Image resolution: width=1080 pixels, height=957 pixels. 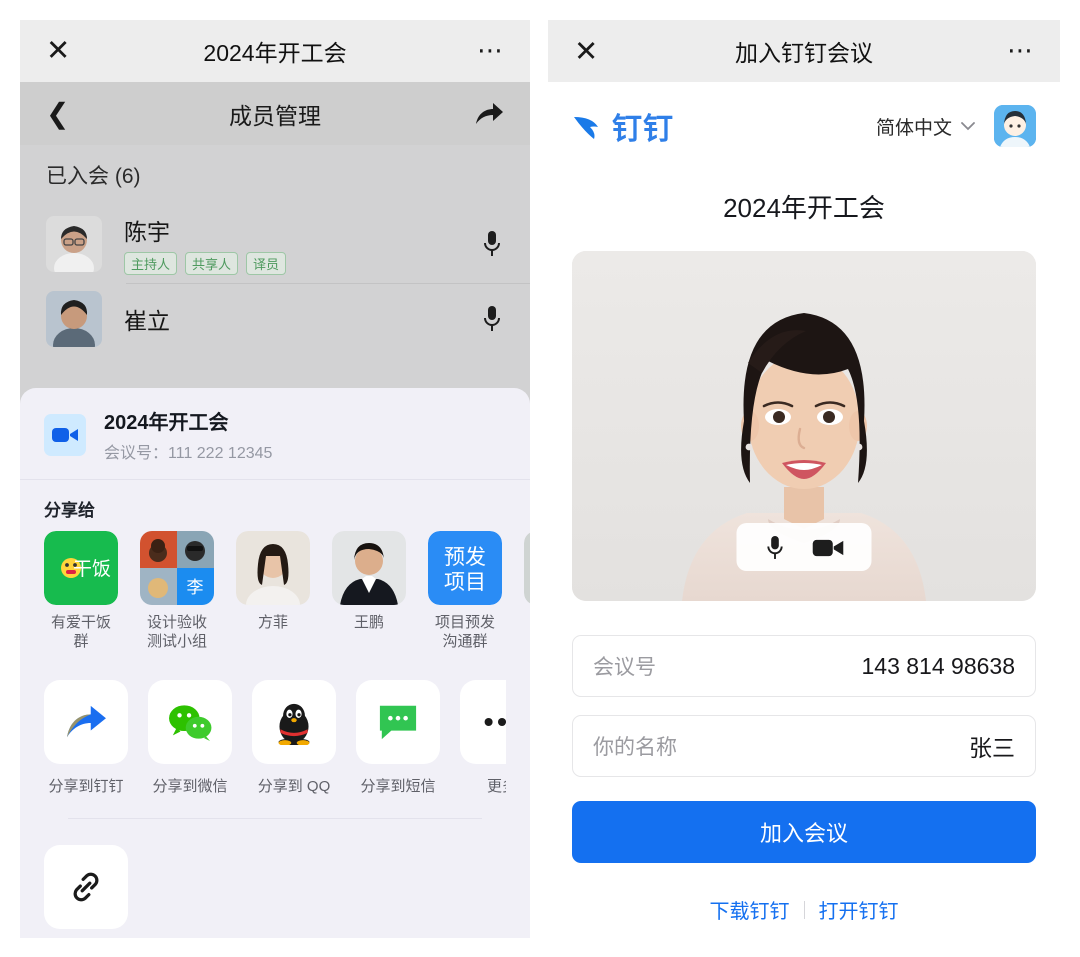 What do you see at coordinates (80, 632) in the screenshot?
I see `contact-name: 有爱干饭群` at bounding box center [80, 632].